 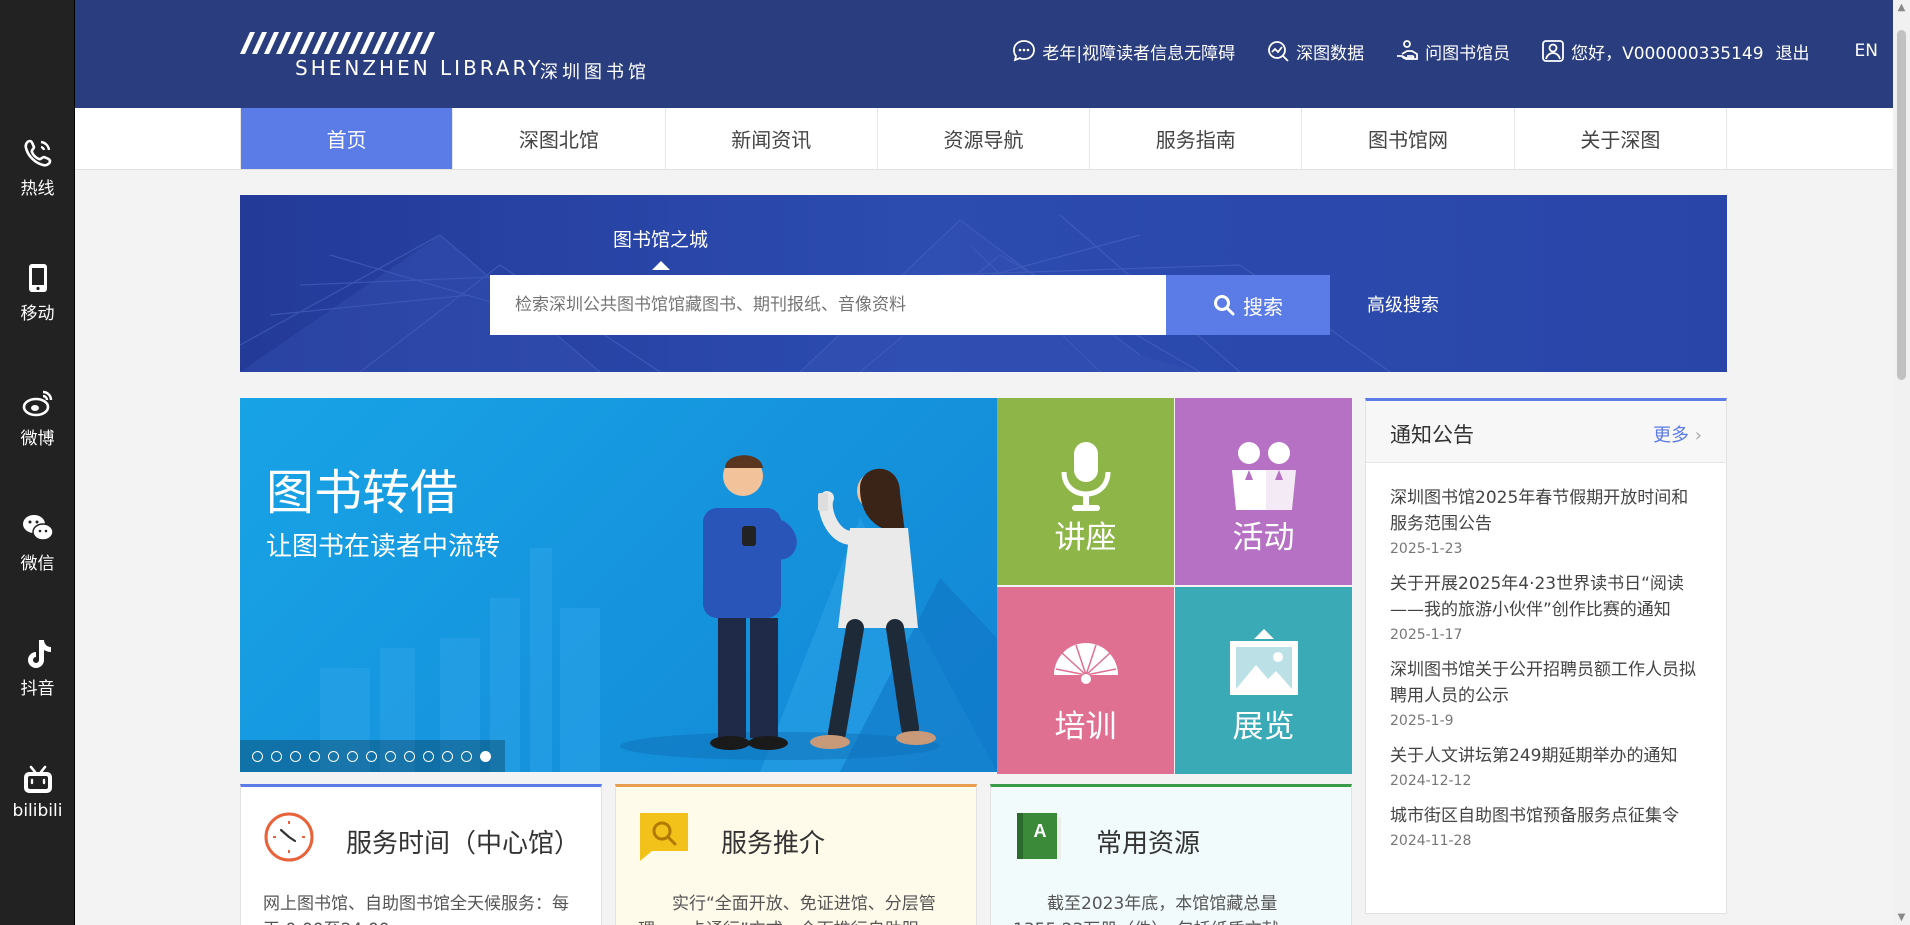 I want to click on carousel-indicators, so click(x=372, y=756).